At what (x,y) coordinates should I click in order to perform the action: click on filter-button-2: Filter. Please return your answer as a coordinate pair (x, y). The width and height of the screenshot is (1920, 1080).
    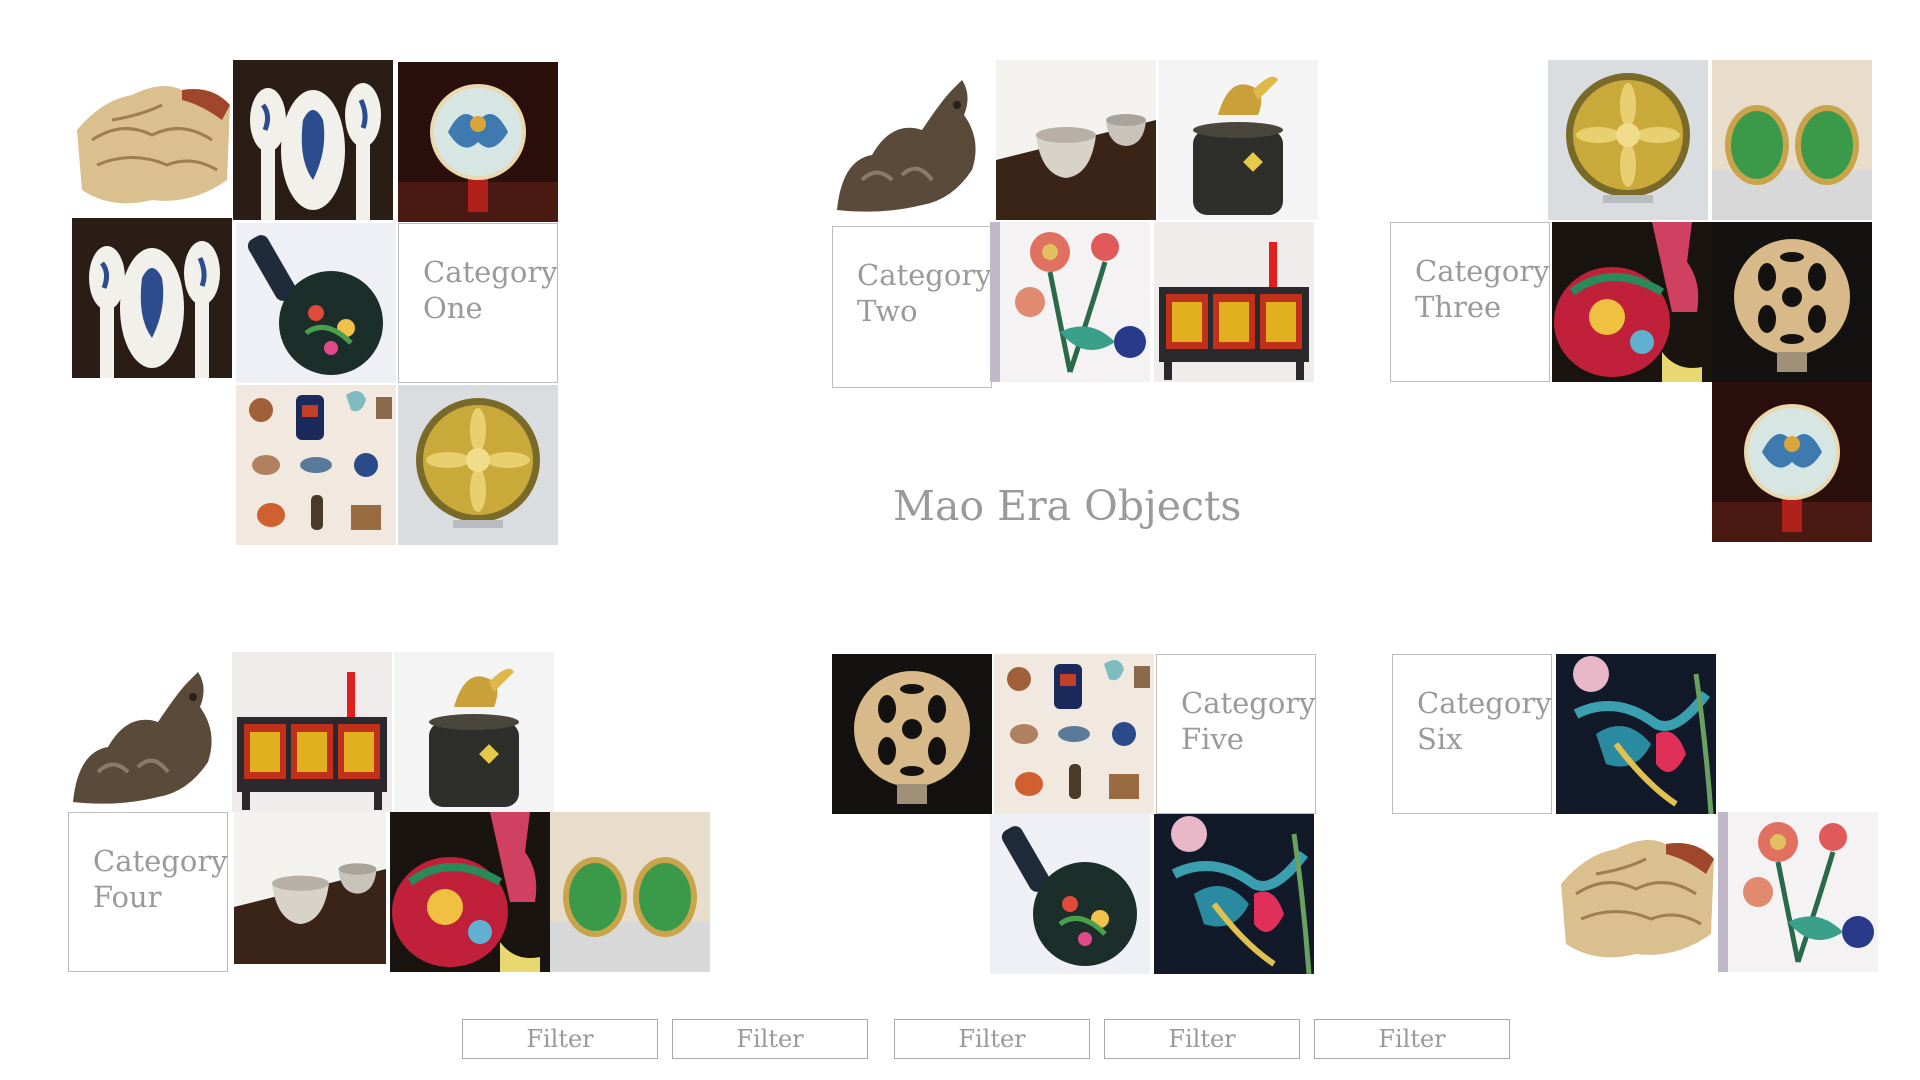
    Looking at the image, I should click on (770, 1039).